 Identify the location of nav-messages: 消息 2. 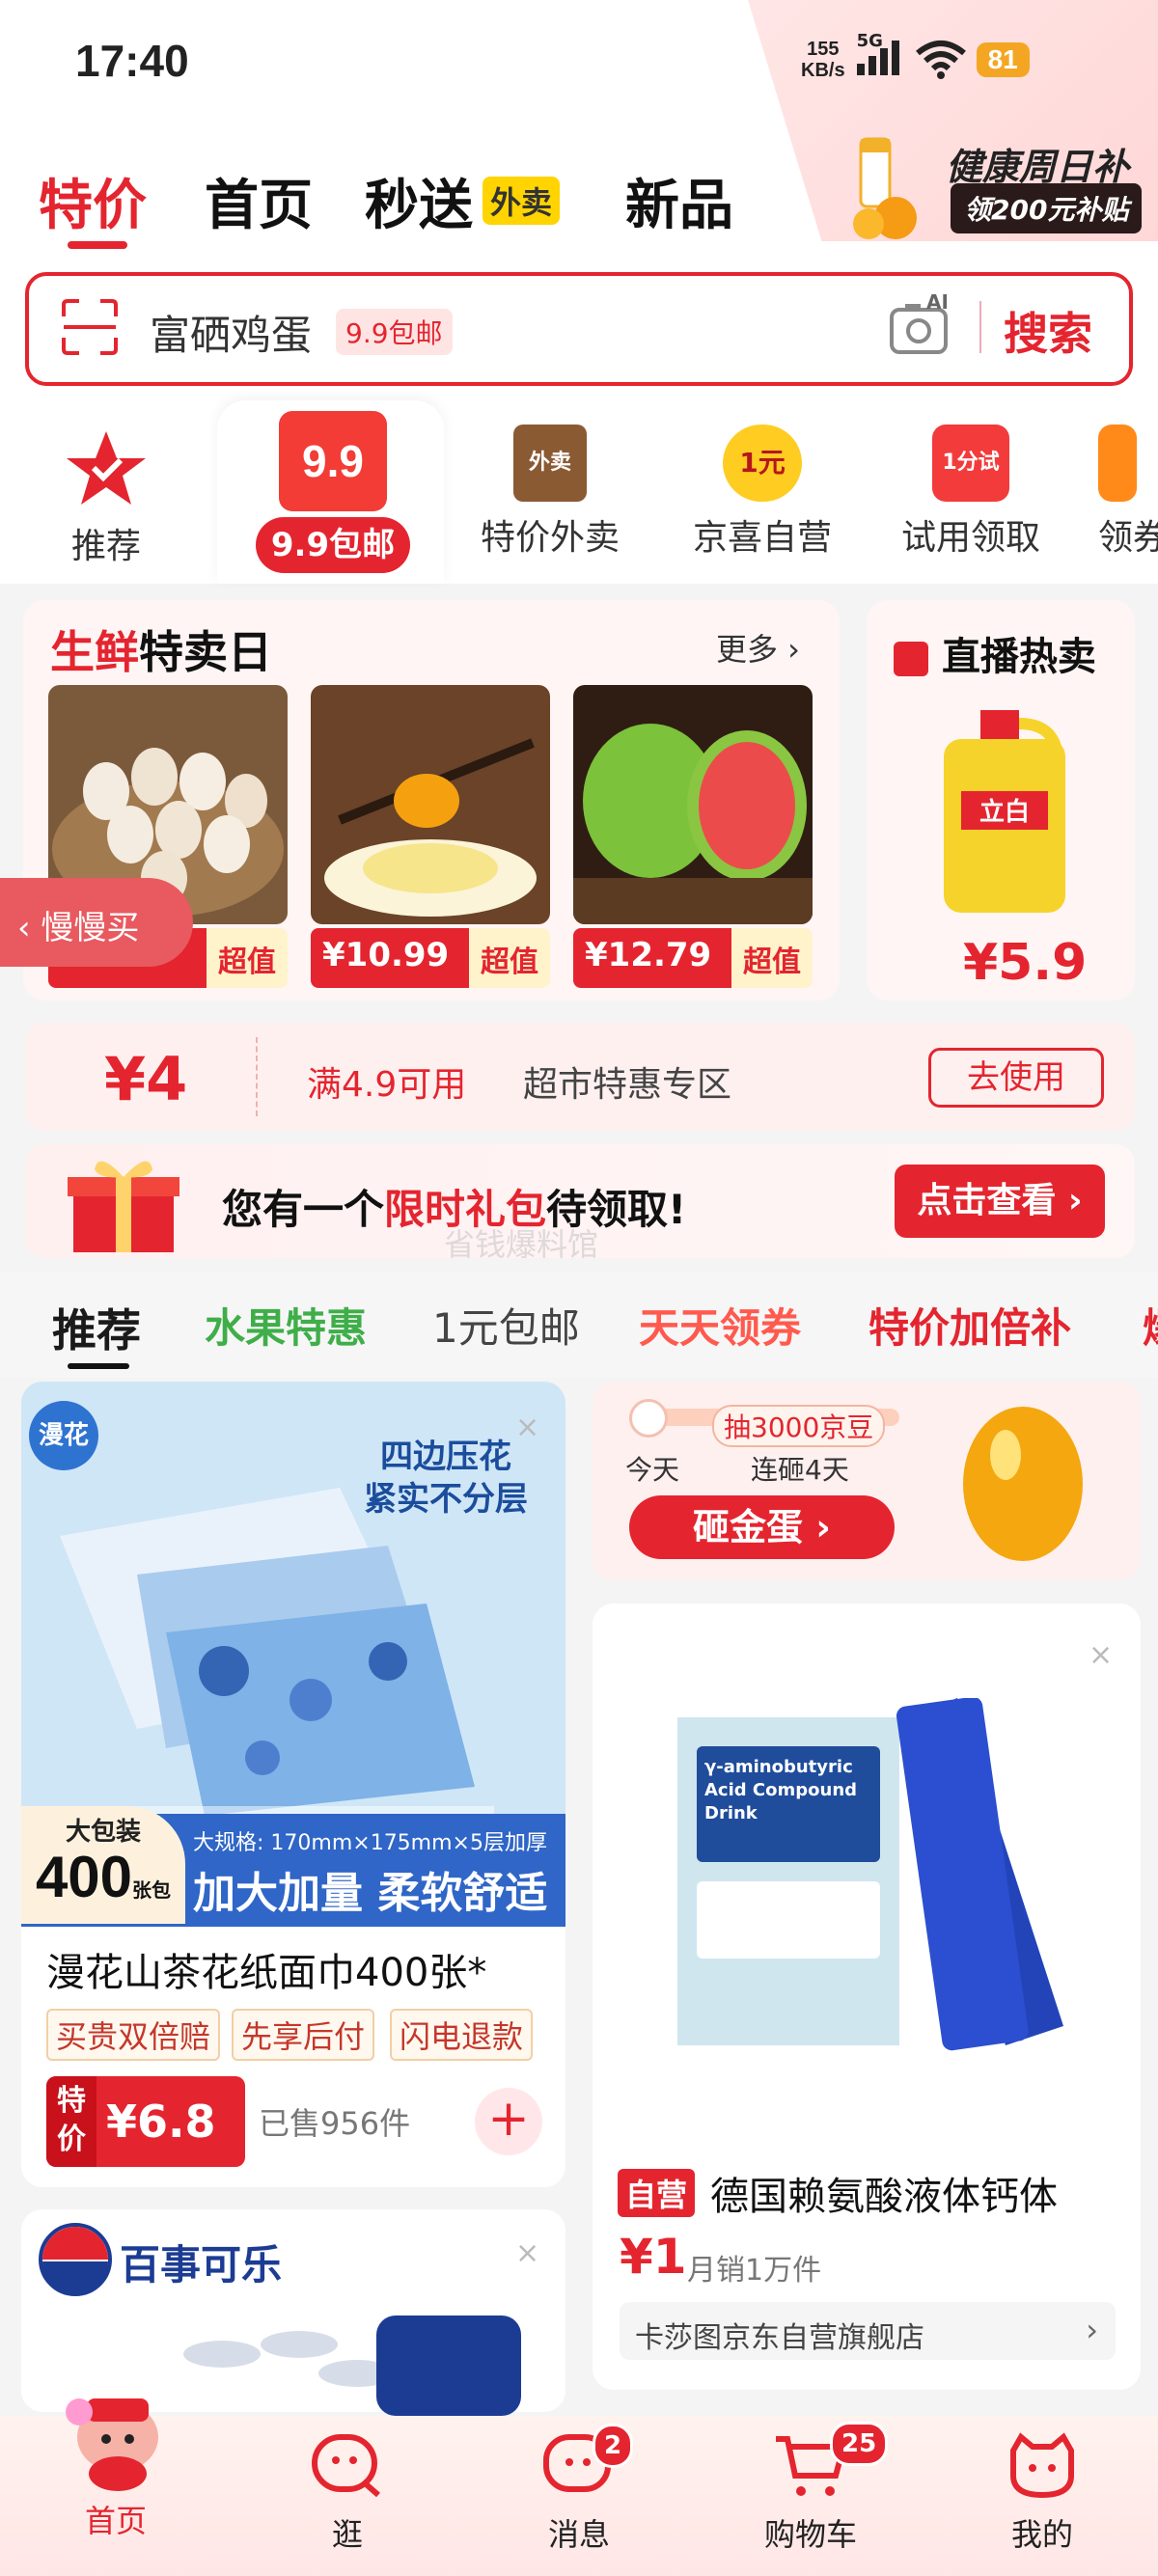
(579, 2489).